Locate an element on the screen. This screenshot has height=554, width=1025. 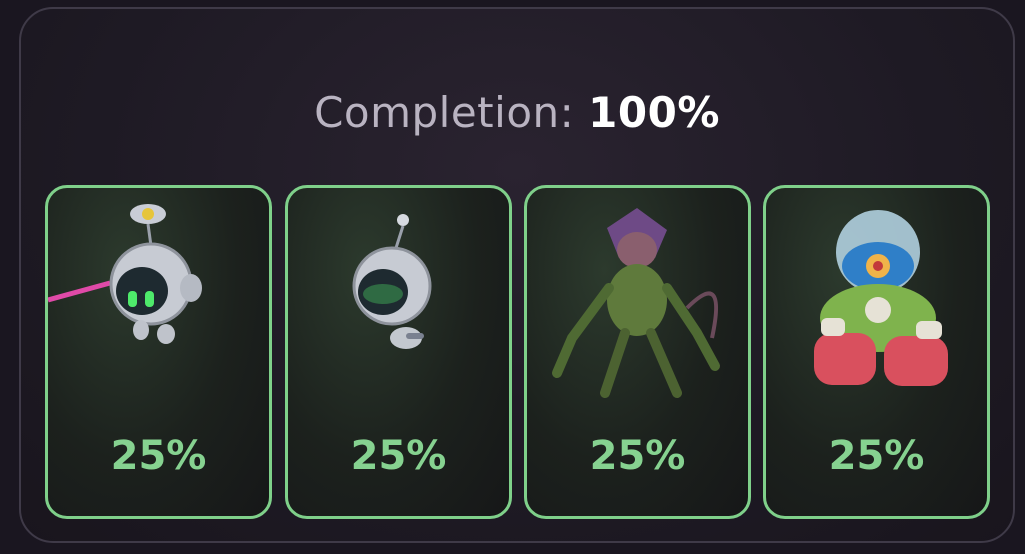
card-armored-bot: 25% is located at coordinates (876, 352).